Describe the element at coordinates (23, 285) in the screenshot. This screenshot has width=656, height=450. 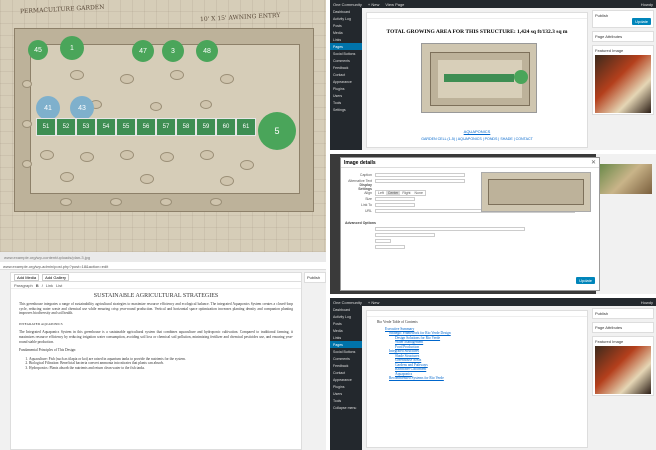
I see `format-select: Paragraph` at that location.